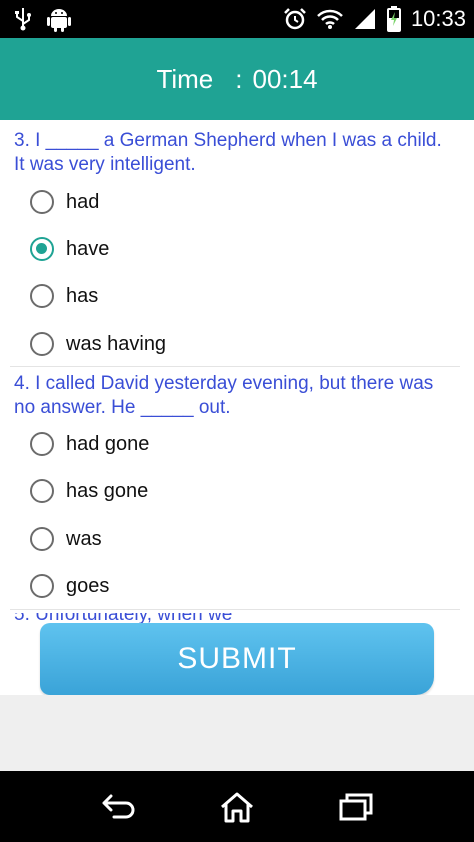  I want to click on status-time: 10:33, so click(438, 18).